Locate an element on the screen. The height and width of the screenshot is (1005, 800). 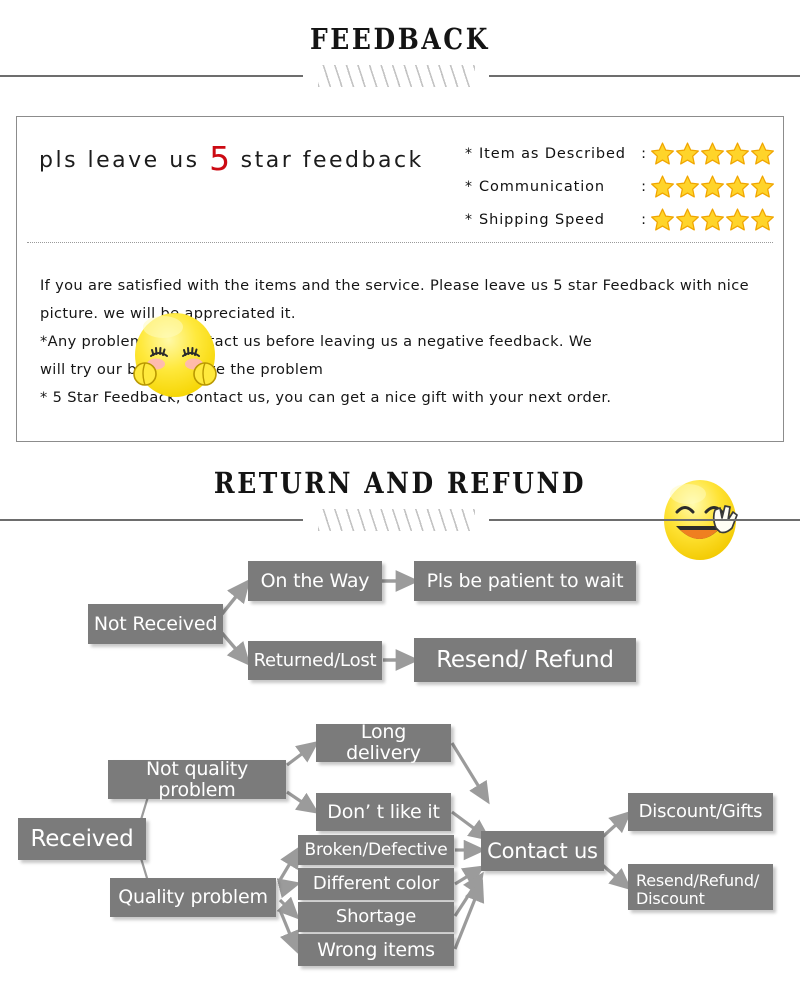
flow-node-discount-gifts: Discount/Gifts is located at coordinates (700, 812).